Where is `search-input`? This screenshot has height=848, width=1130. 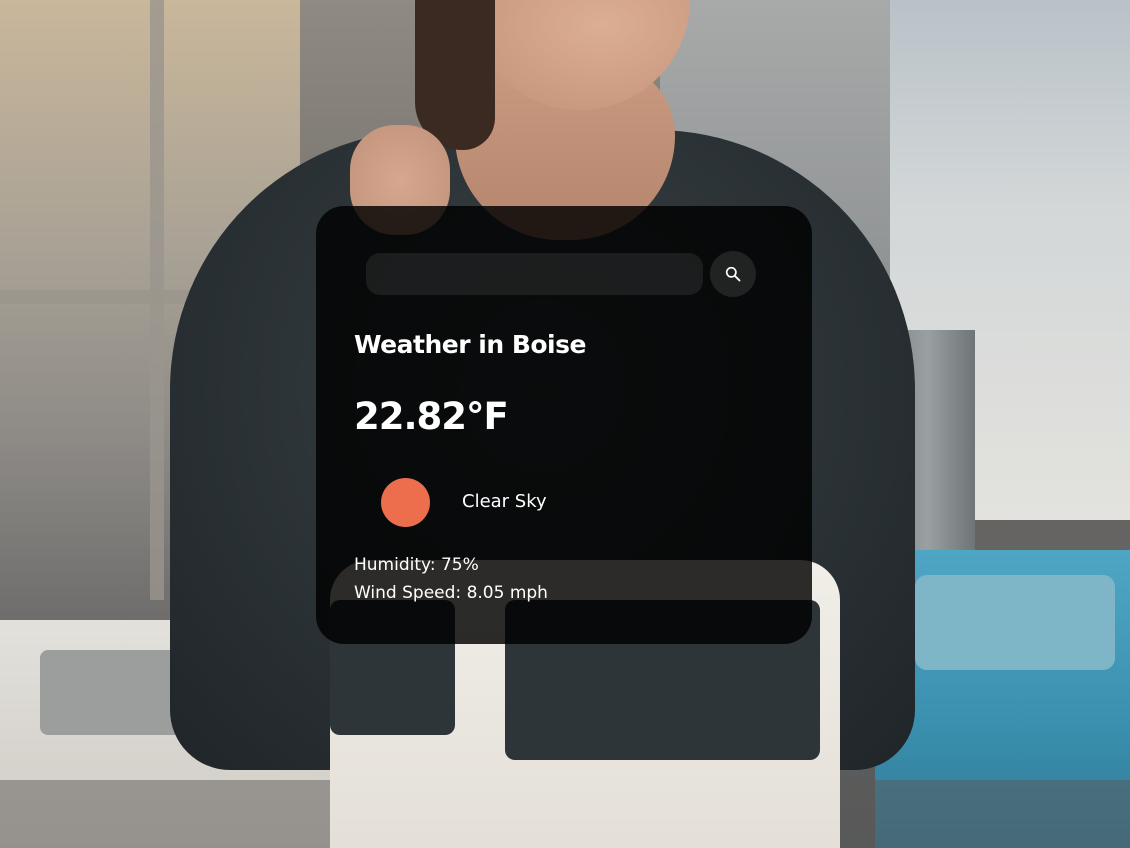
search-input is located at coordinates (534, 274).